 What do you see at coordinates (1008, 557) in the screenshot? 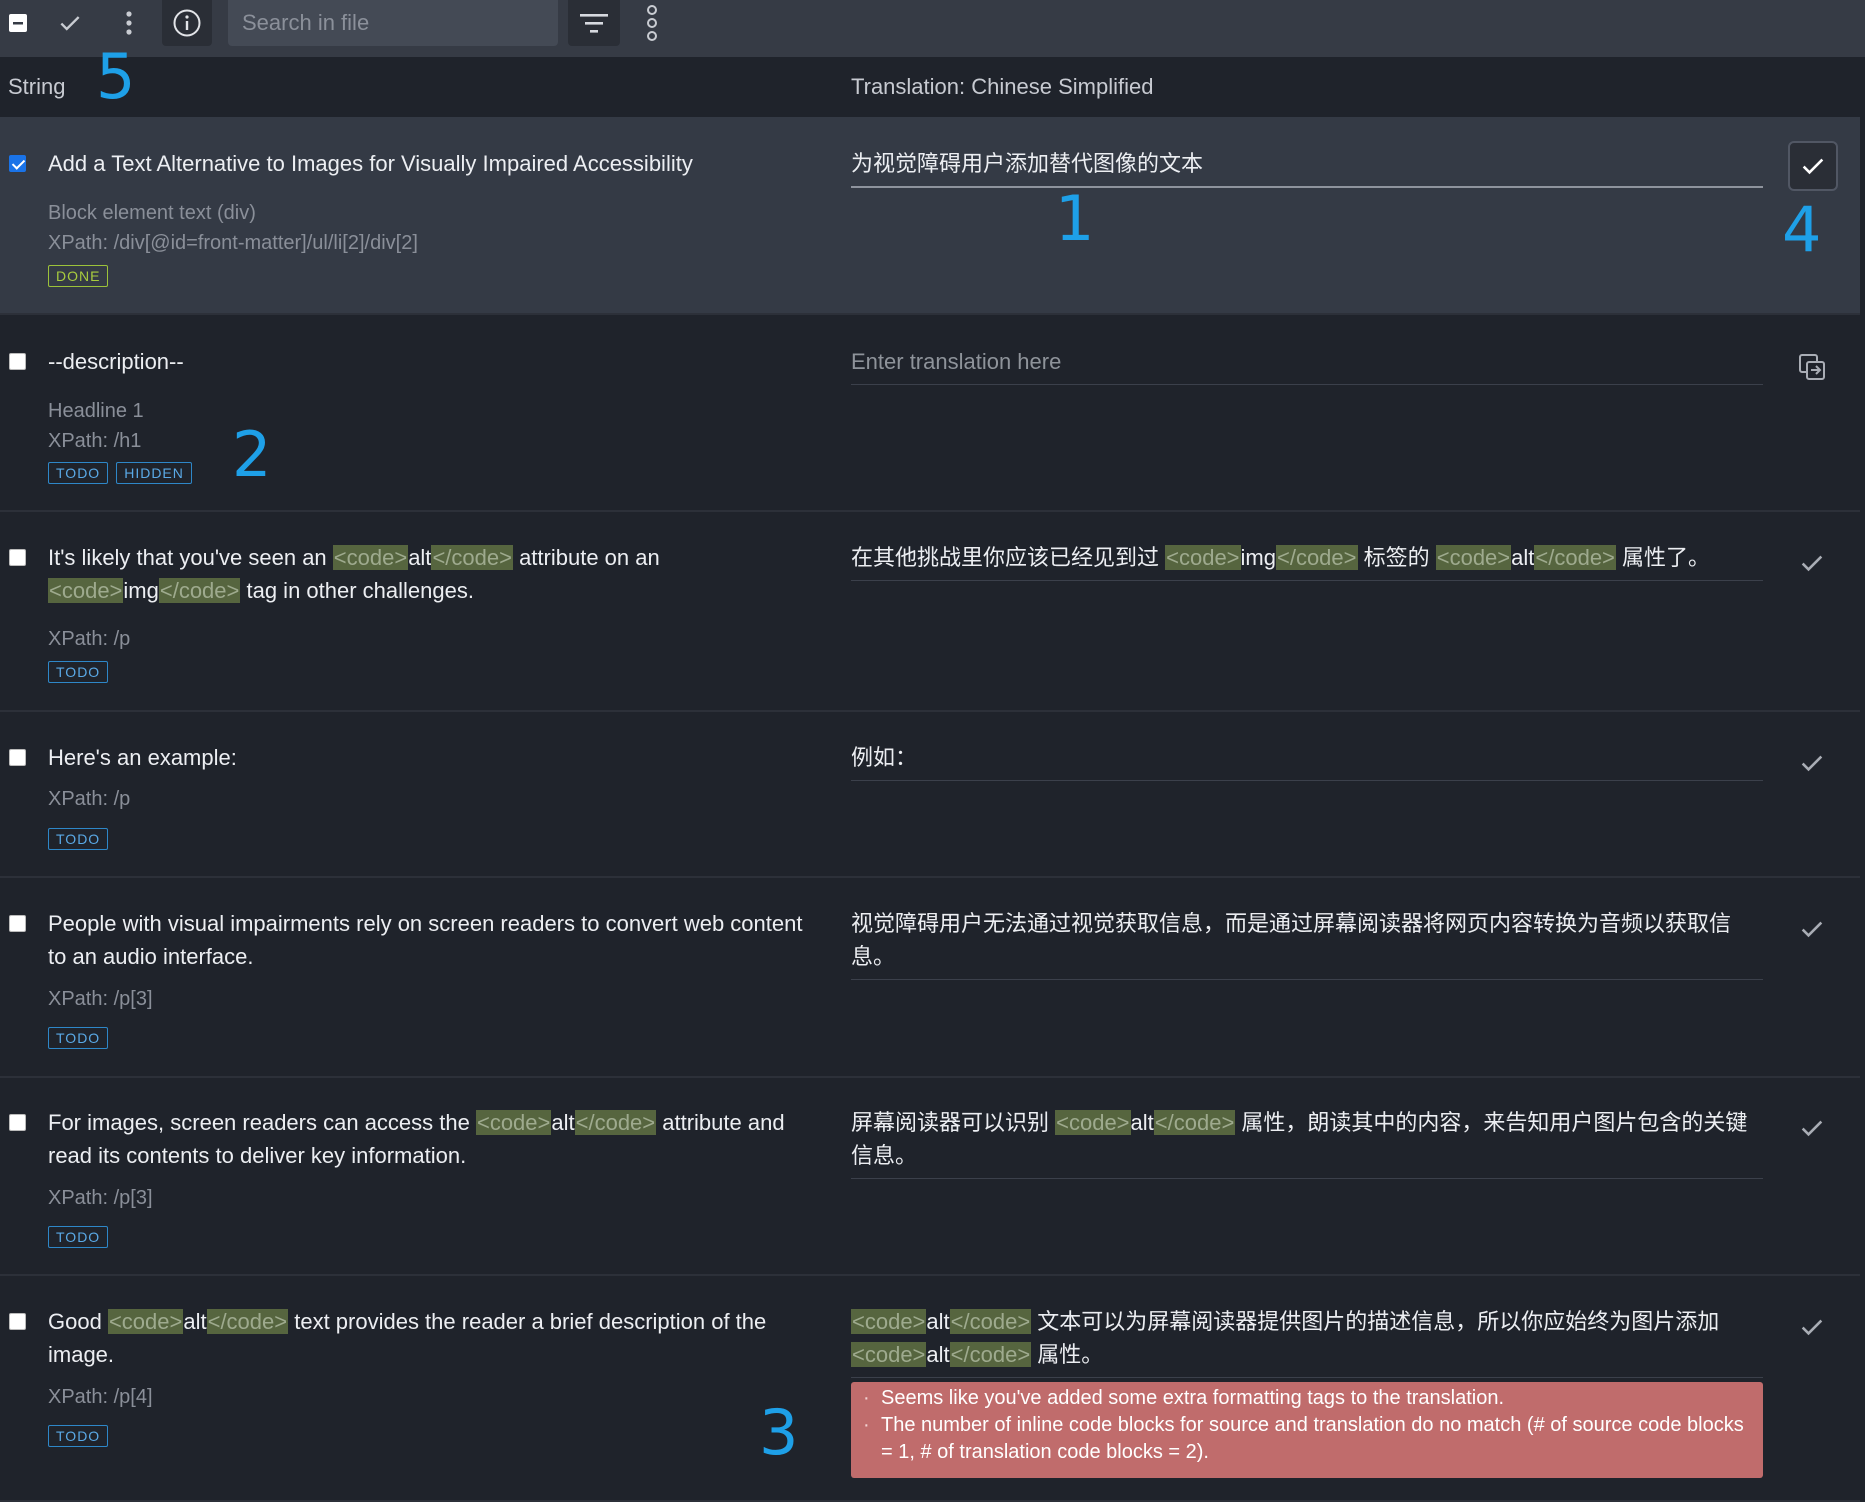
I see `text-segment: 在其他挑战里你应该已经见到过` at bounding box center [1008, 557].